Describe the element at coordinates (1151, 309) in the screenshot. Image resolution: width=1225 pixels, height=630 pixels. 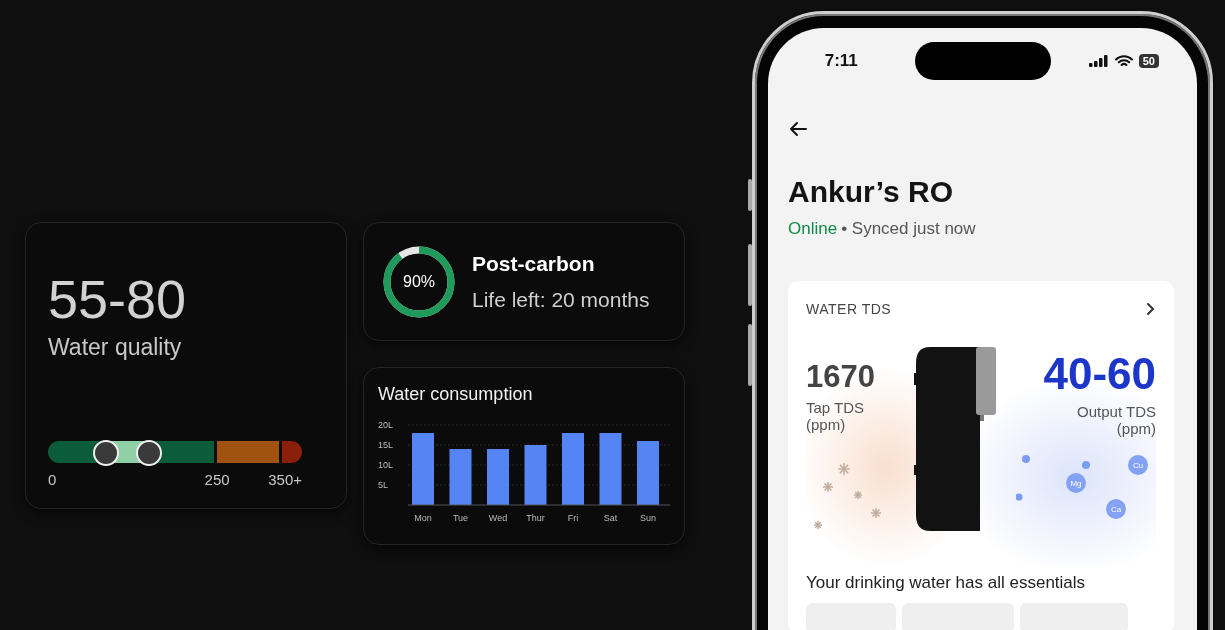
I see `chevron-right-icon` at that location.